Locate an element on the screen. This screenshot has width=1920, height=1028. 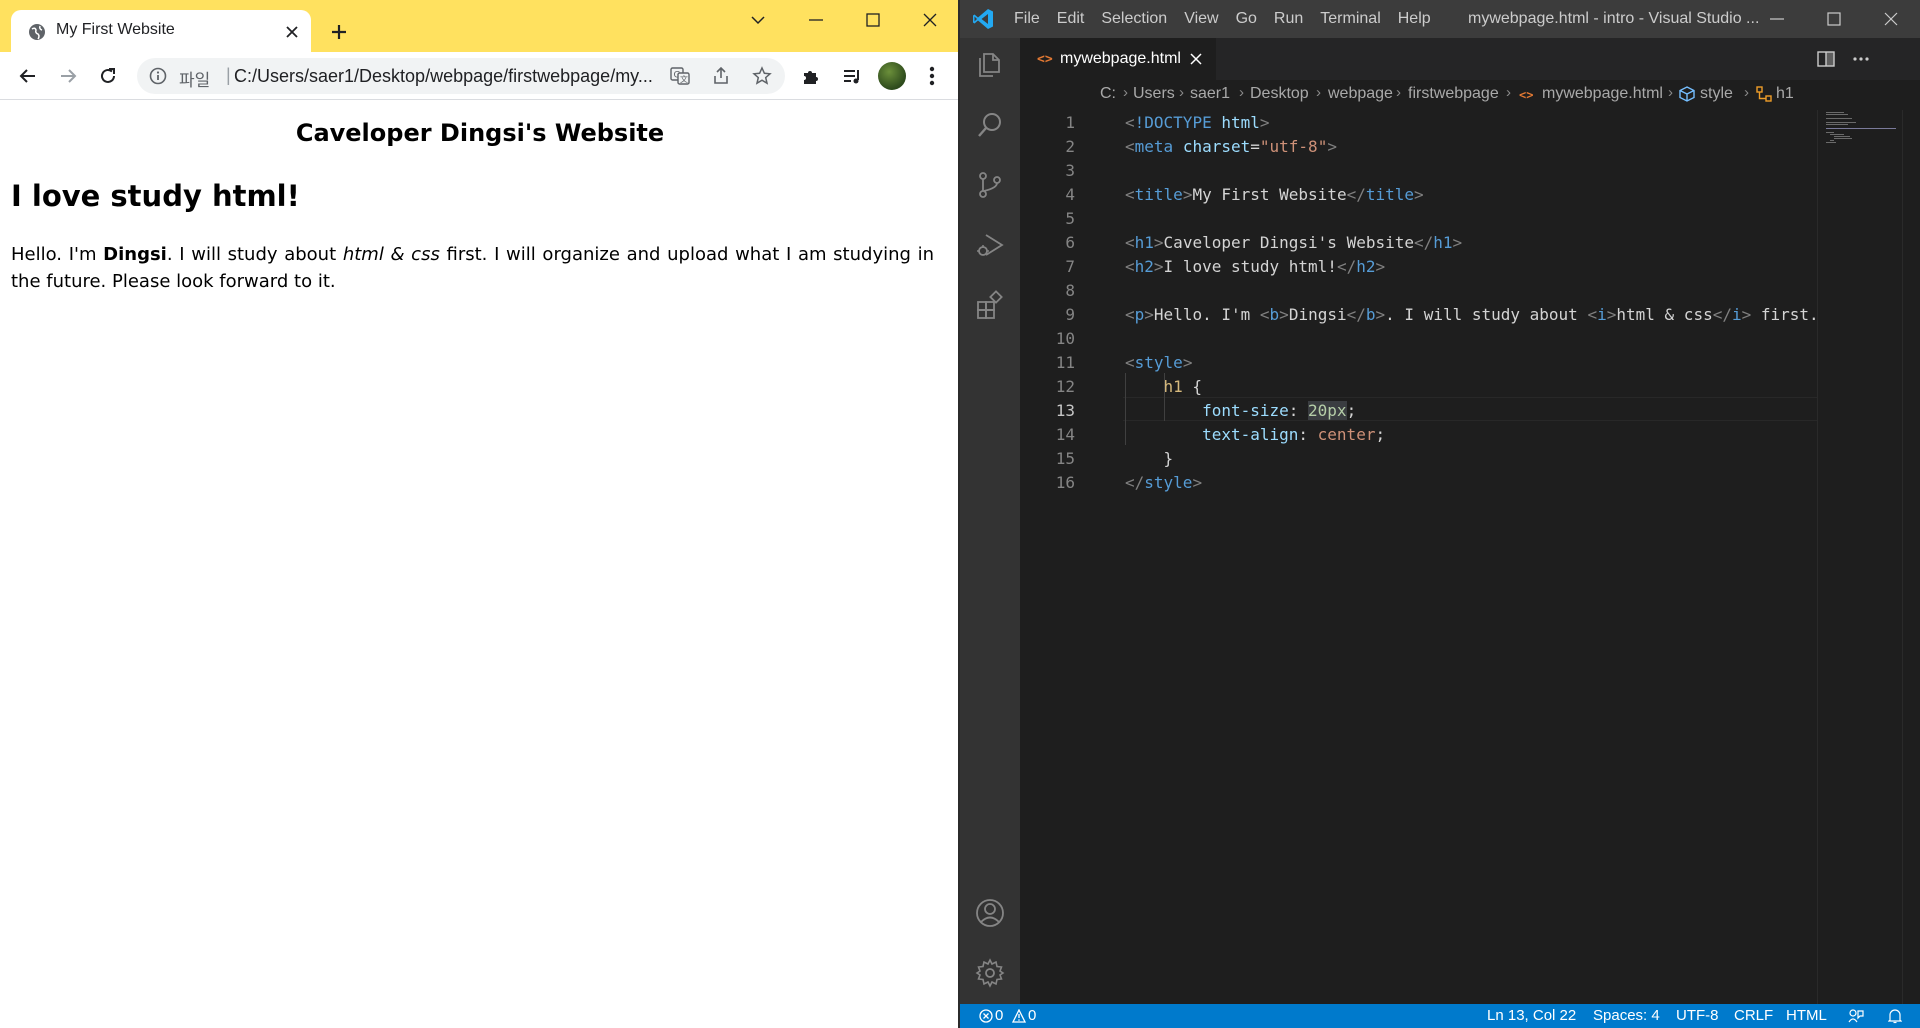
editor-scrollbar is located at coordinates (1911, 557).